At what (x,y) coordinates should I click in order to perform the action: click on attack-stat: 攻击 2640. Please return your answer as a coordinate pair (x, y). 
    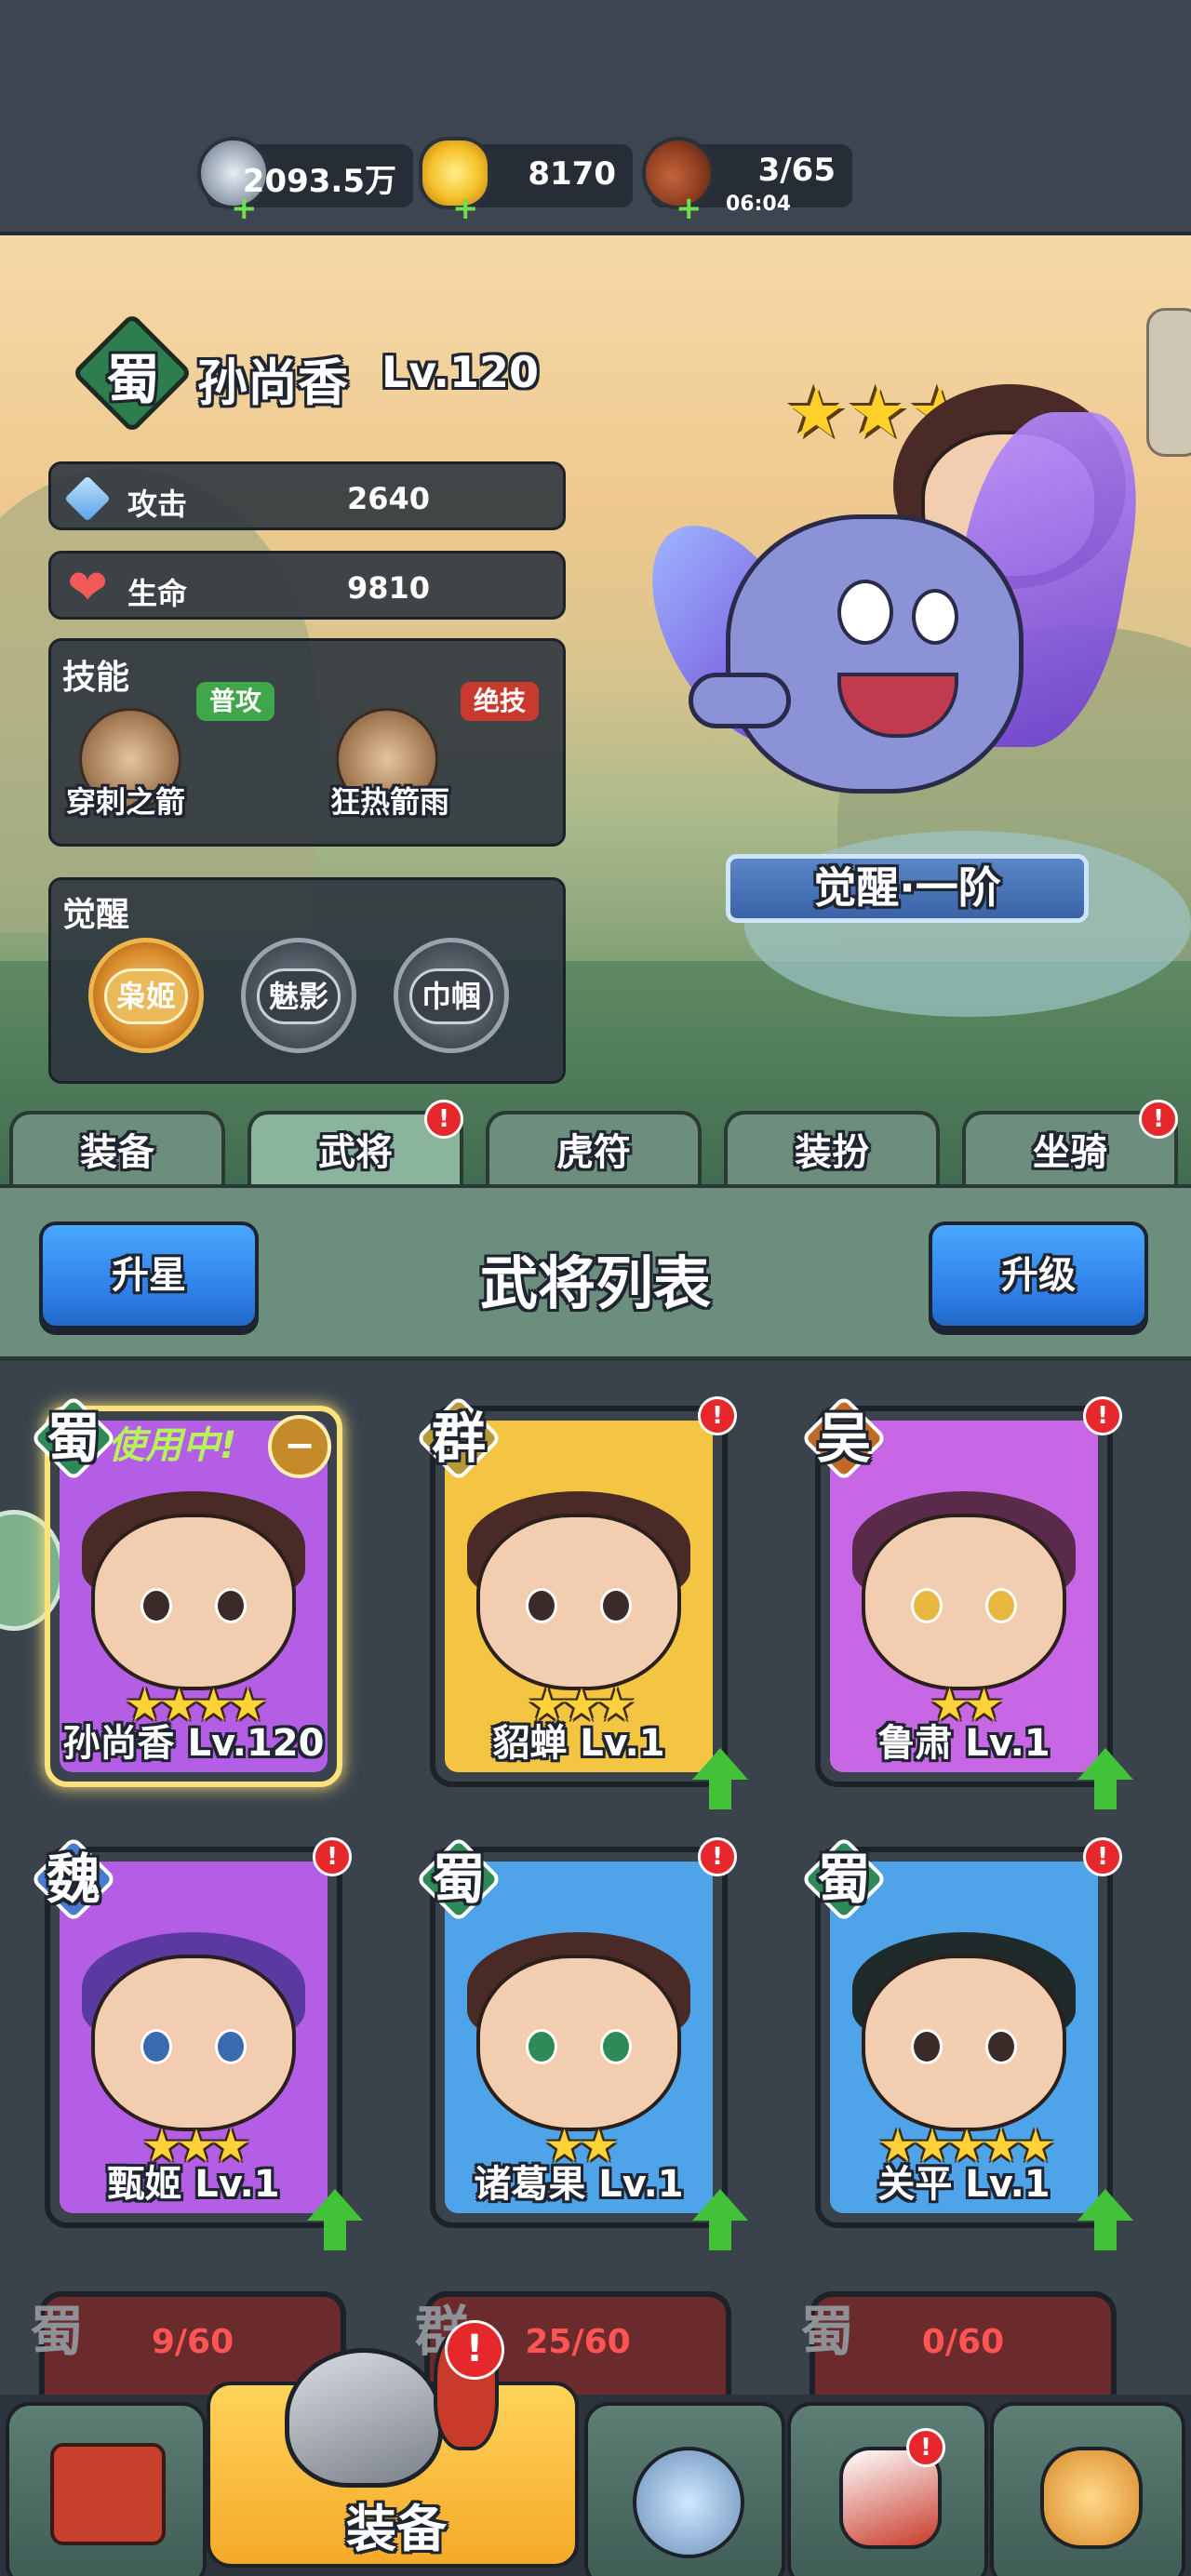
    Looking at the image, I should click on (307, 495).